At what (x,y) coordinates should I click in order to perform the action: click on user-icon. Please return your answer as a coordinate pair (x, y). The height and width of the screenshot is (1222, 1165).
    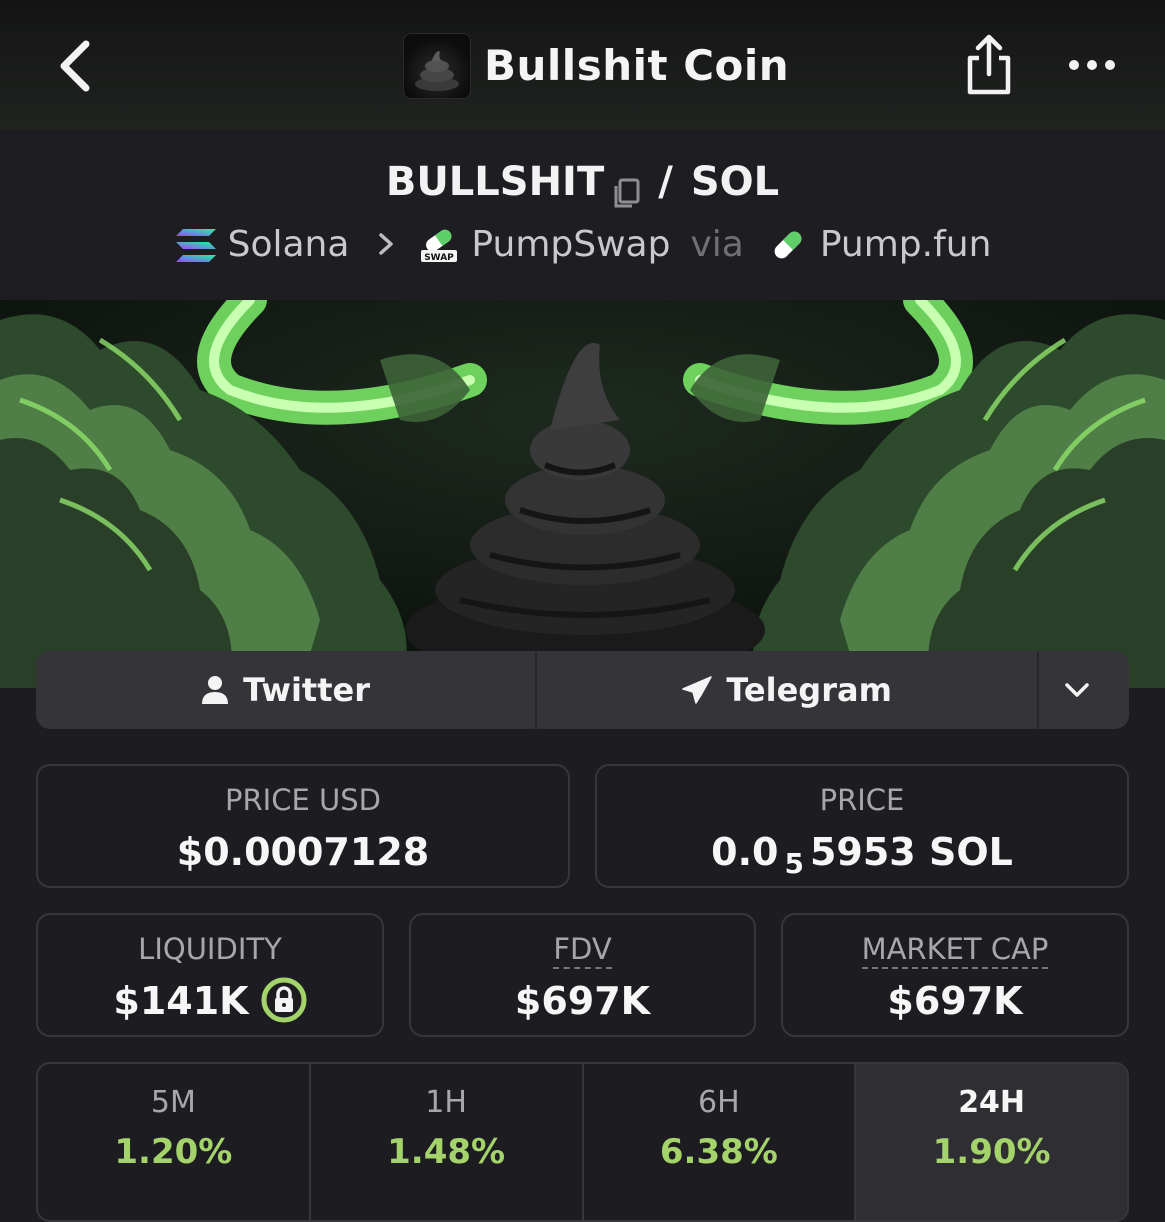
    Looking at the image, I should click on (215, 690).